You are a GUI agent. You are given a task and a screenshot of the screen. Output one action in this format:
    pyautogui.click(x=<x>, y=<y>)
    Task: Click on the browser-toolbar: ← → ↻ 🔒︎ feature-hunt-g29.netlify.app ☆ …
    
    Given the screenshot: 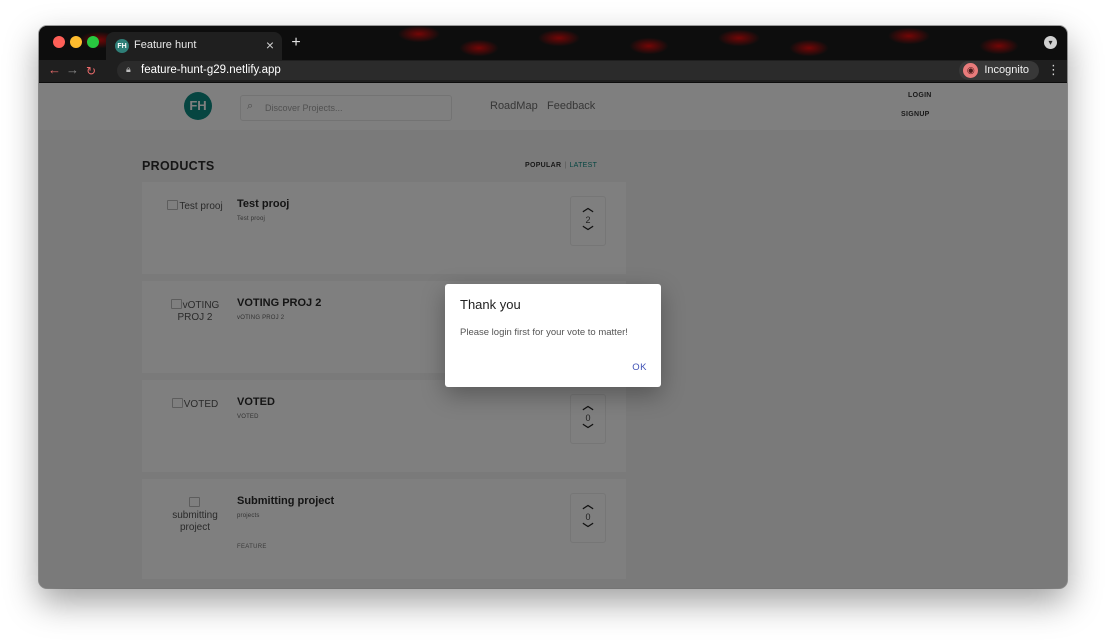 What is the action you would take?
    pyautogui.click(x=553, y=71)
    